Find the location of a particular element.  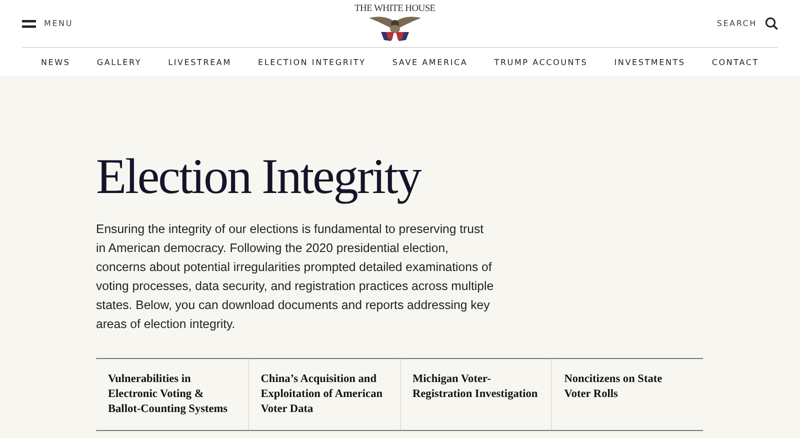

nav-link: NEWS is located at coordinates (55, 62).